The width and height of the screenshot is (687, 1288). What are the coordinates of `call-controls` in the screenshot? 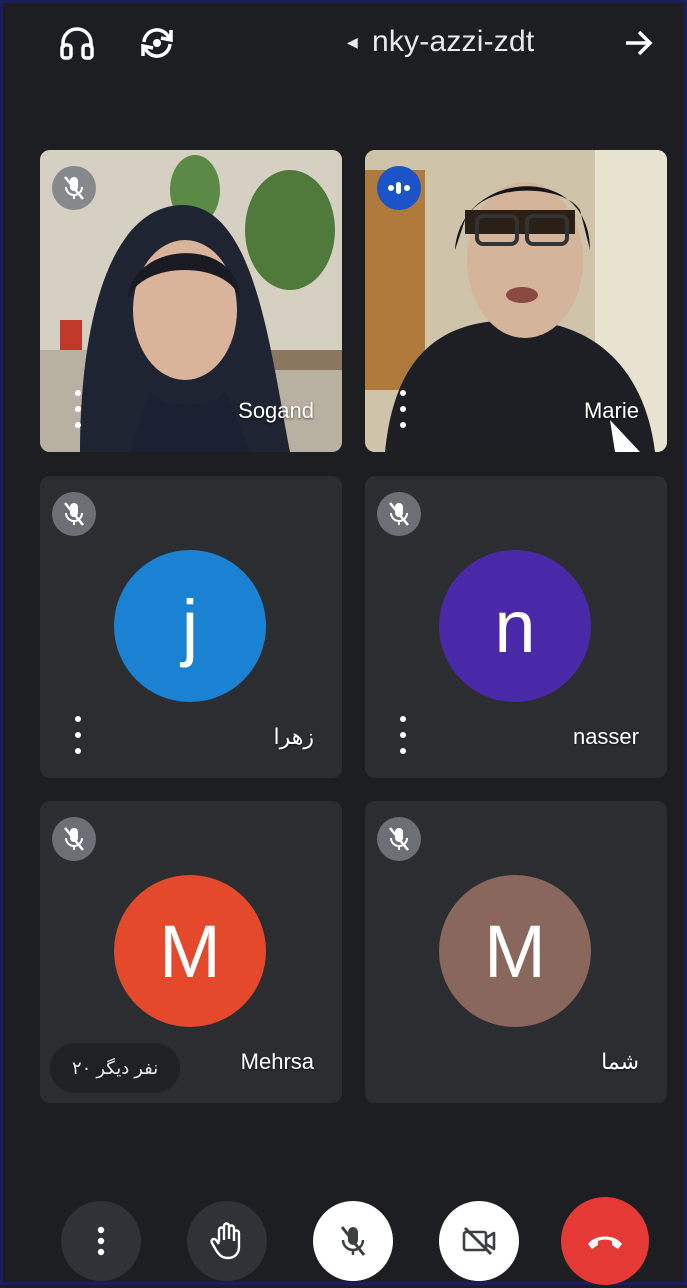 It's located at (343, 1240).